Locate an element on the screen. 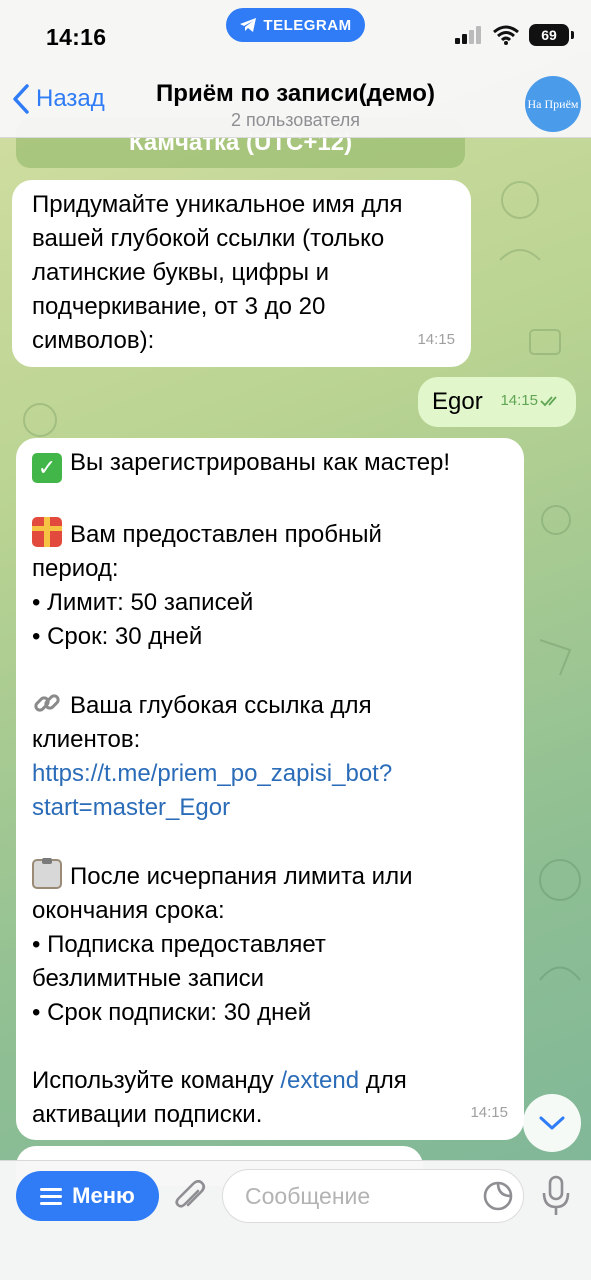 This screenshot has width=591, height=1280. subscription-line-2: безлимитные записи is located at coordinates (148, 978).